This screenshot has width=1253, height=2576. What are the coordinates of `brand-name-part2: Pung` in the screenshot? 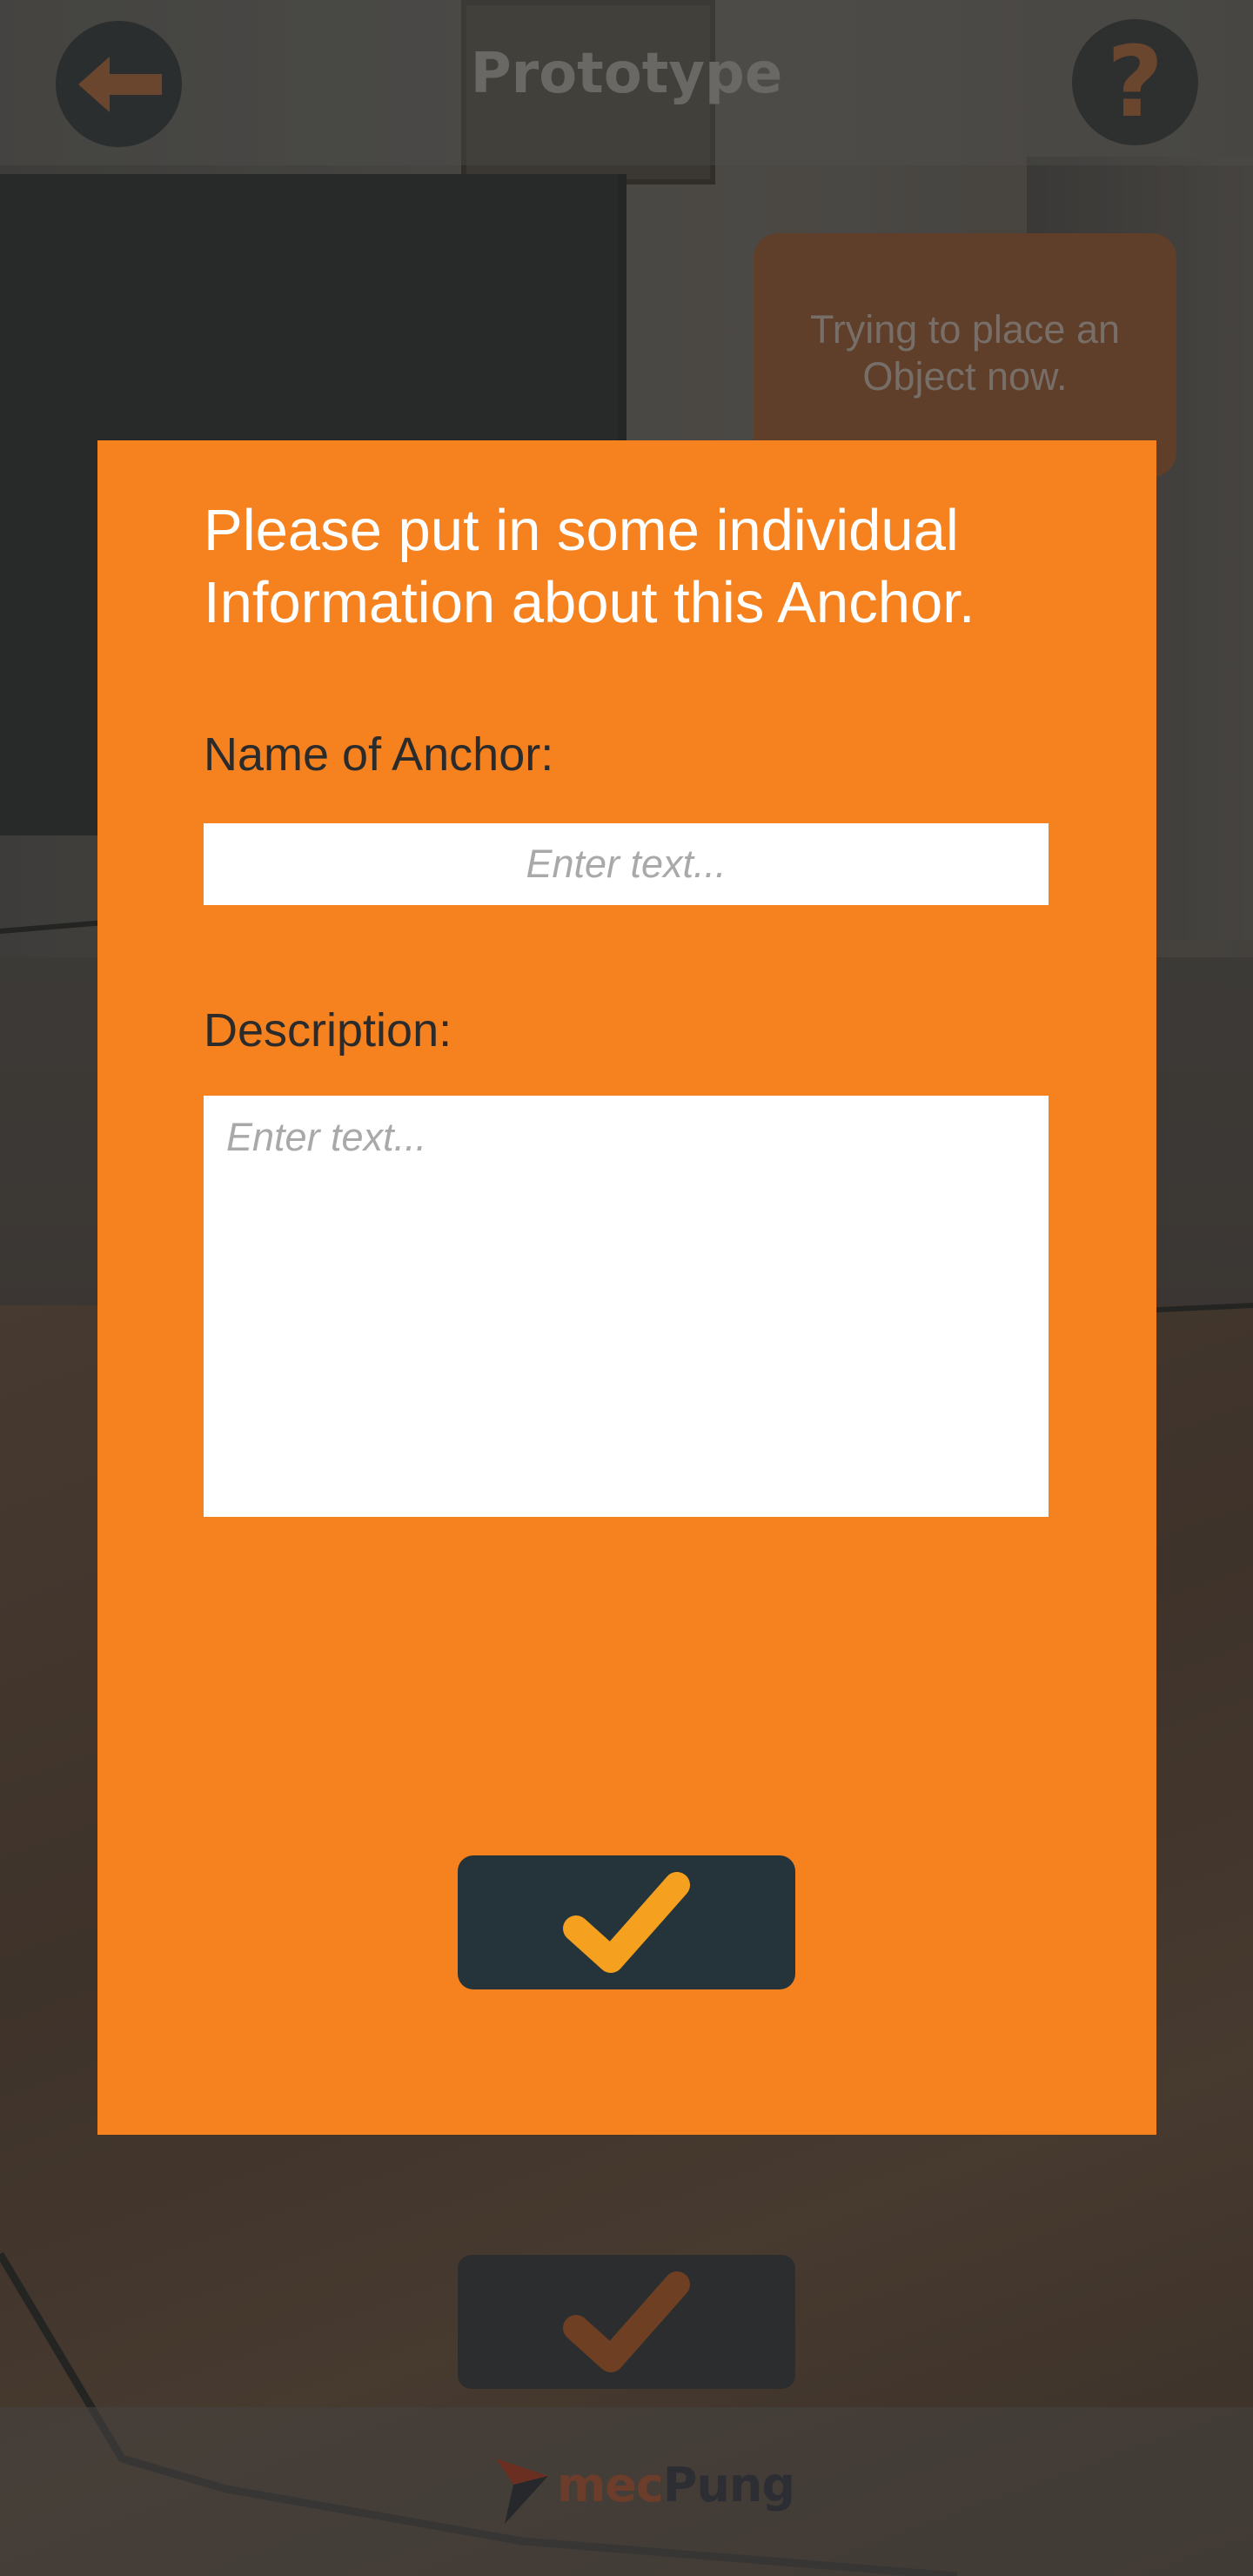 It's located at (728, 2485).